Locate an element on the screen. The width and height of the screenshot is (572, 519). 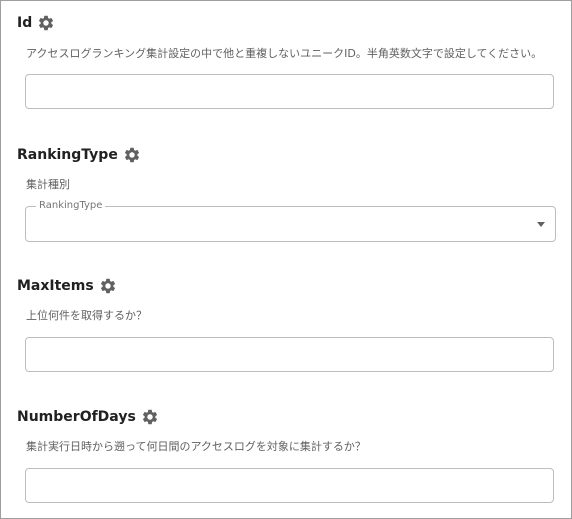
id-title-label: Id is located at coordinates (25, 23).